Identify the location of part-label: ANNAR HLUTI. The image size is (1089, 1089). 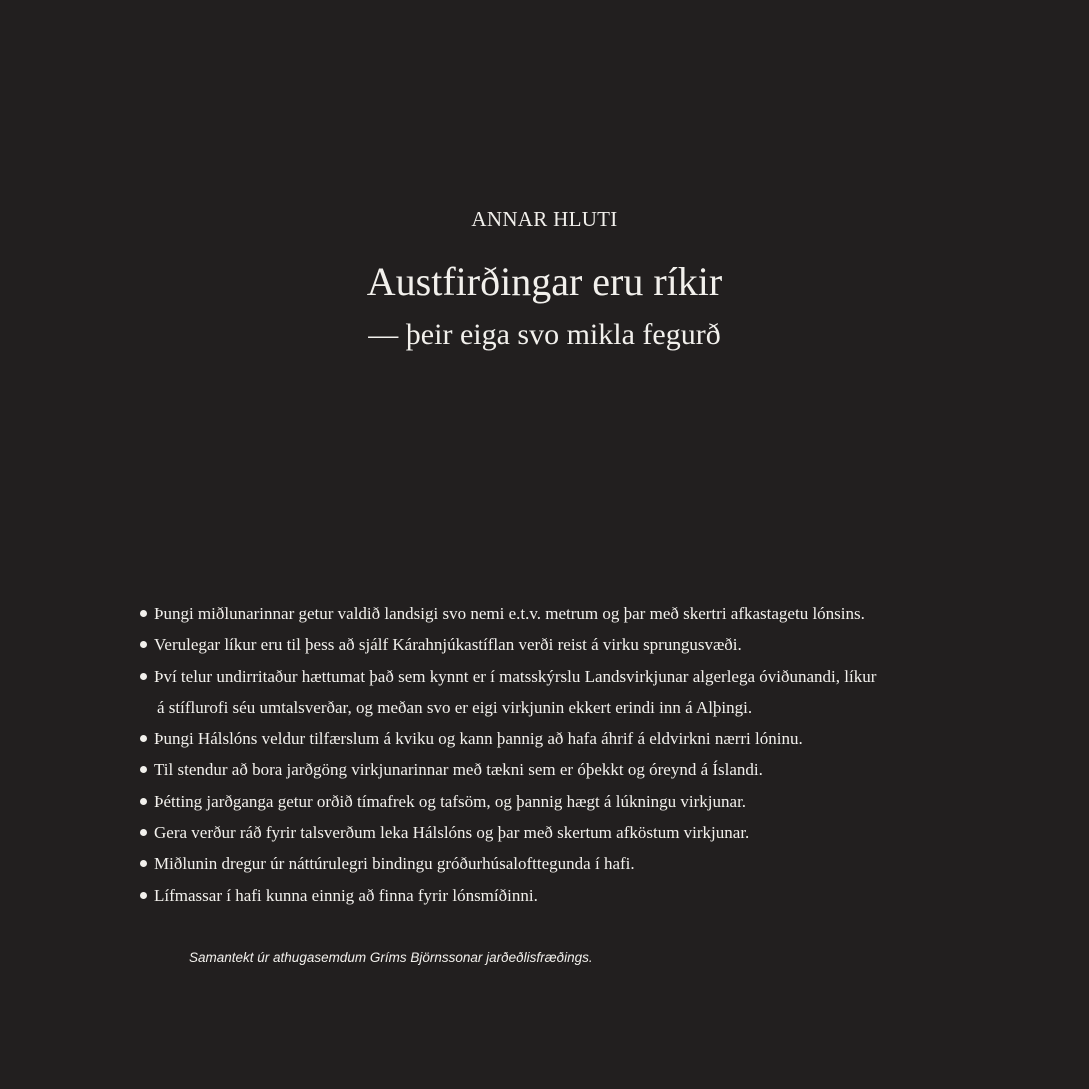
(544, 219).